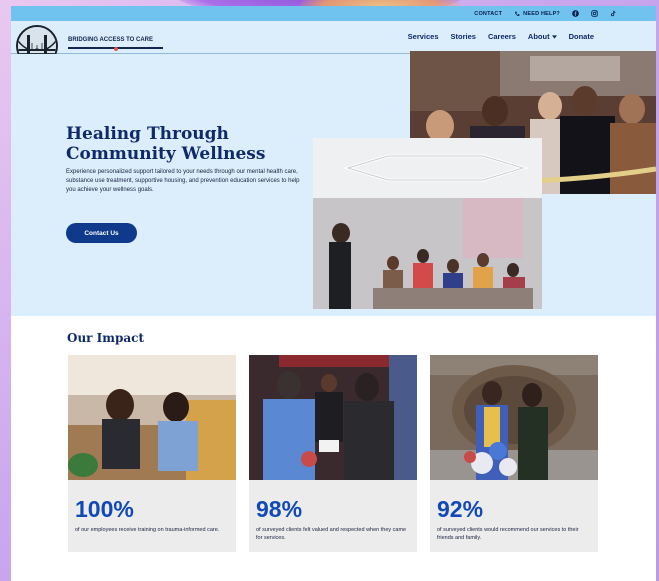 The image size is (659, 581). Describe the element at coordinates (333, 417) in the screenshot. I see `impact-photo-valued` at that location.